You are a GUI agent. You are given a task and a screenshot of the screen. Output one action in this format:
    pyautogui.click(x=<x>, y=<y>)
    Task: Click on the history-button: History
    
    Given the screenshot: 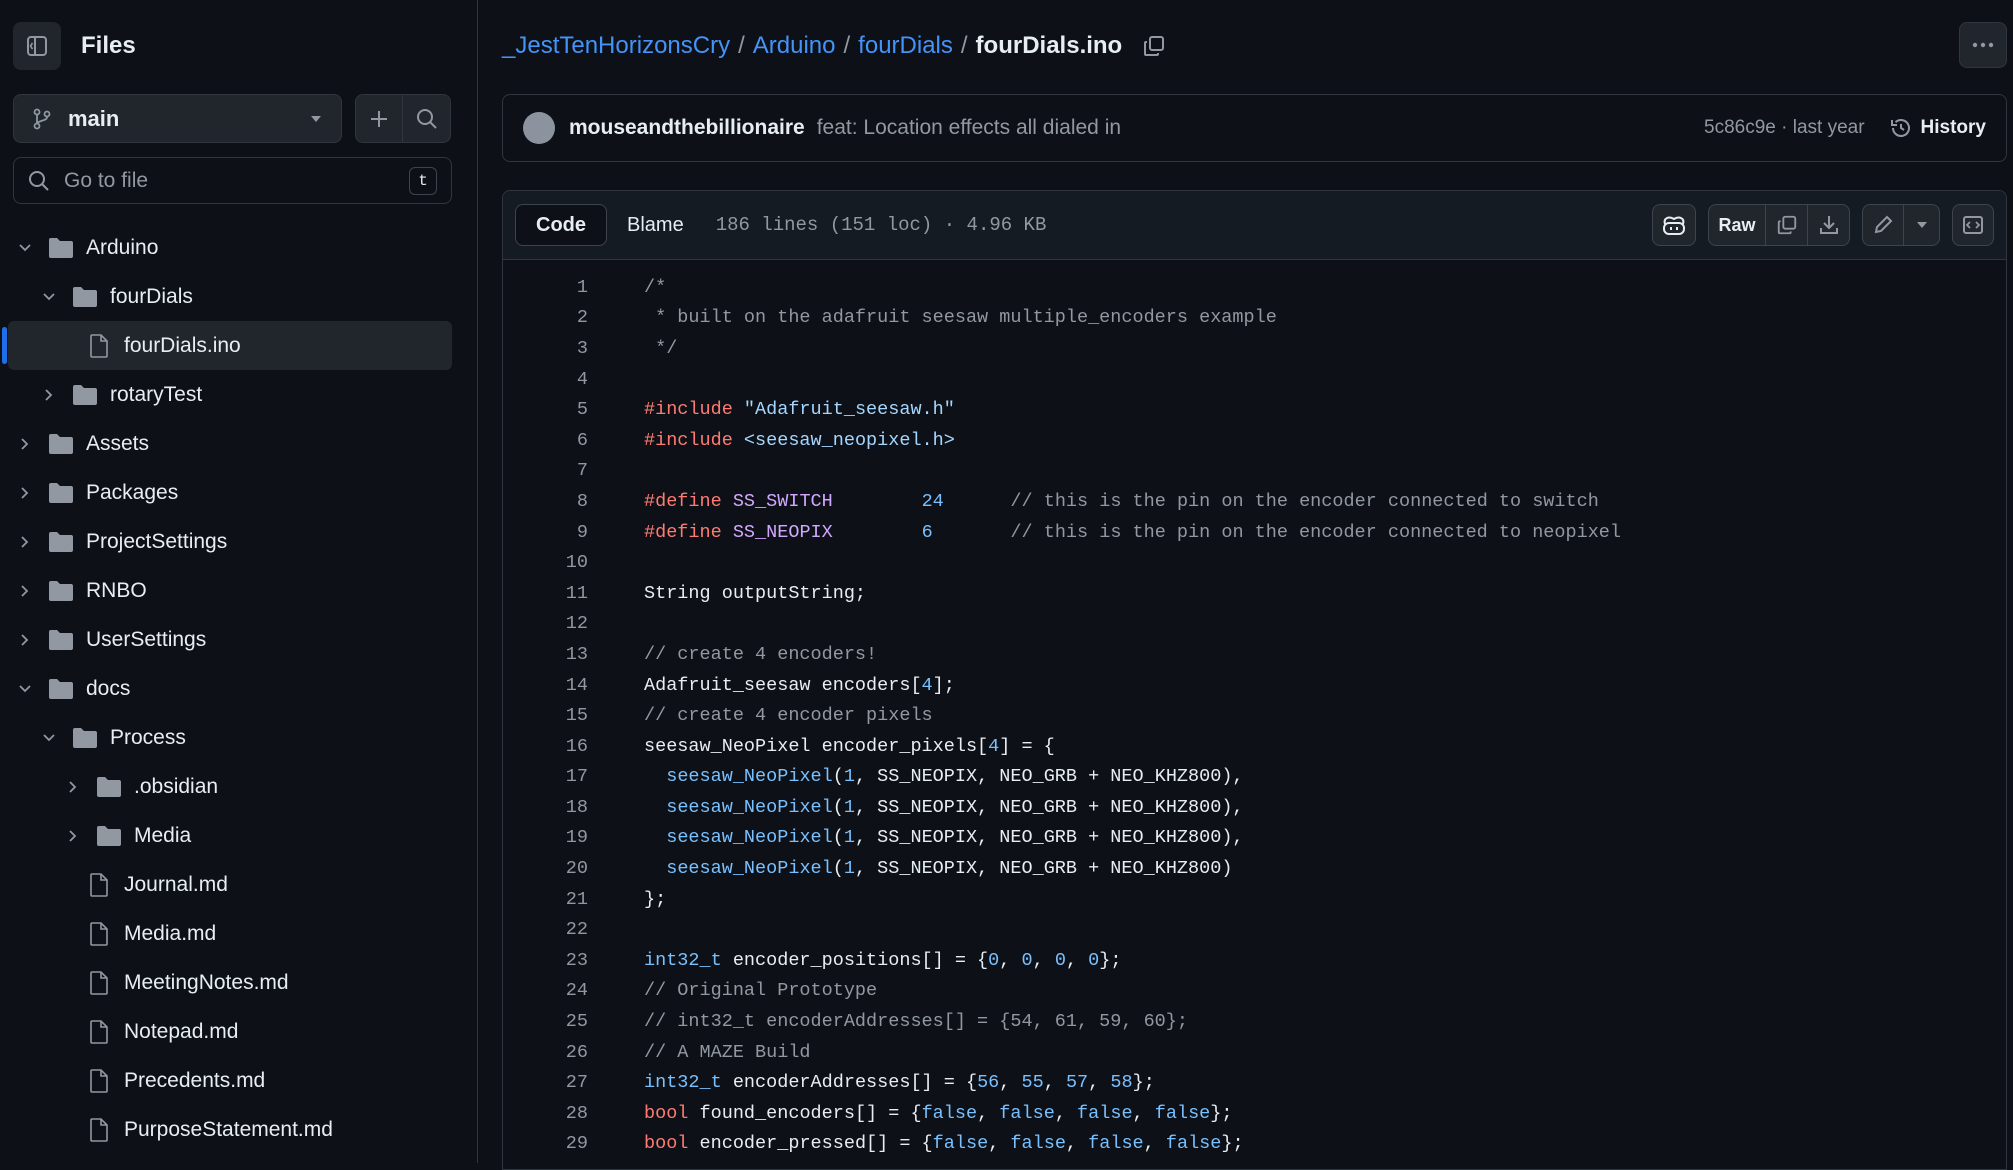 What is the action you would take?
    pyautogui.click(x=1937, y=128)
    